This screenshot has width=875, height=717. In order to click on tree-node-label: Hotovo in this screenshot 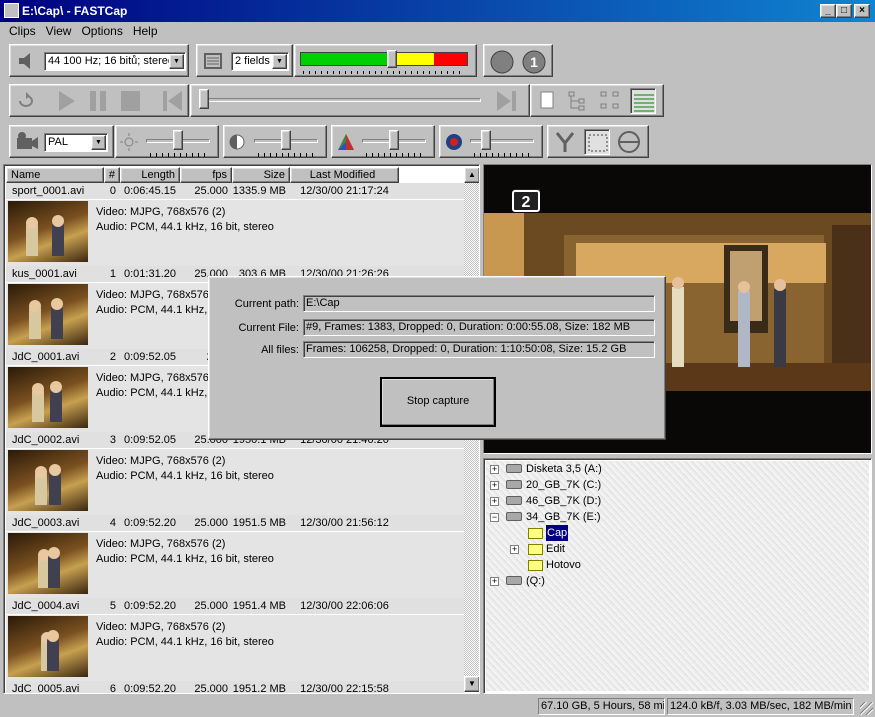, I will do `click(563, 565)`.